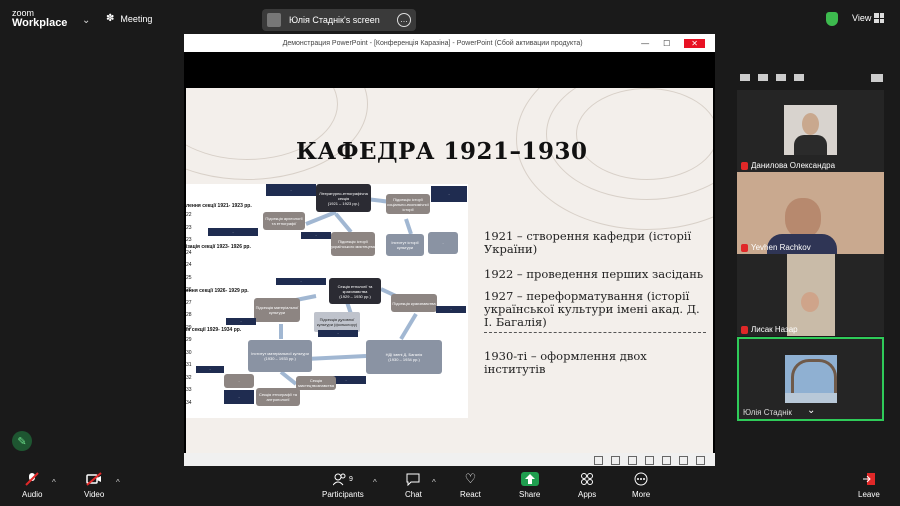  Describe the element at coordinates (810, 131) in the screenshot. I see `participant-tile: Данилова Олександра` at that location.